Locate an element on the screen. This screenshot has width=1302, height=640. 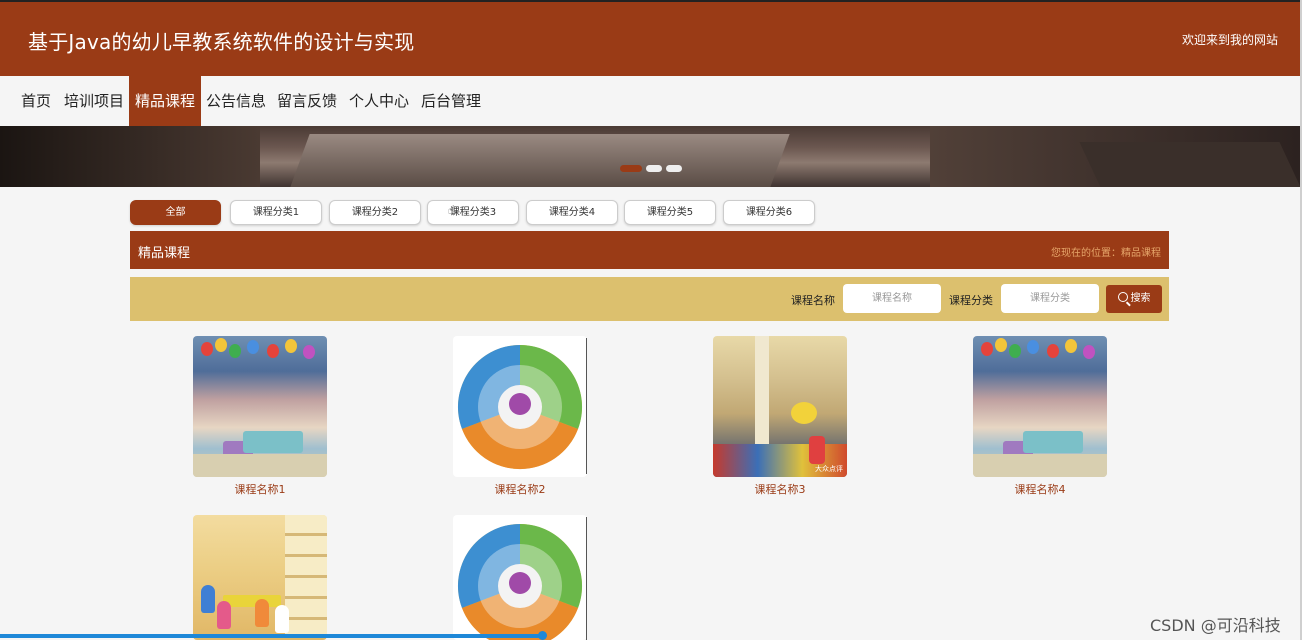
search-button: 搜索 is located at coordinates (1134, 299).